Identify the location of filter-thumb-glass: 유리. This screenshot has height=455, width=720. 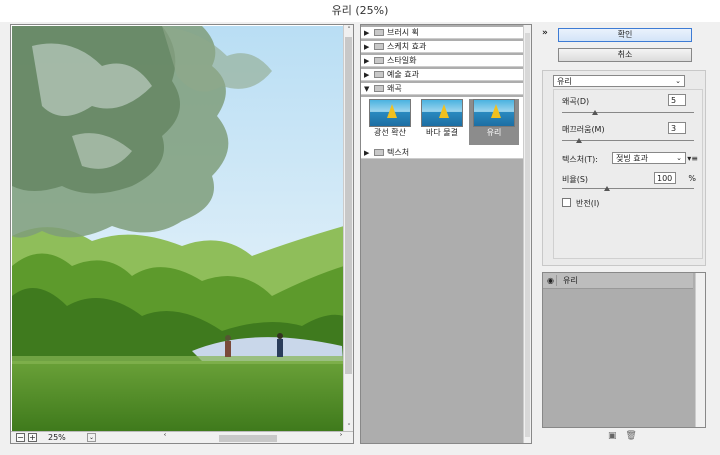
(494, 122).